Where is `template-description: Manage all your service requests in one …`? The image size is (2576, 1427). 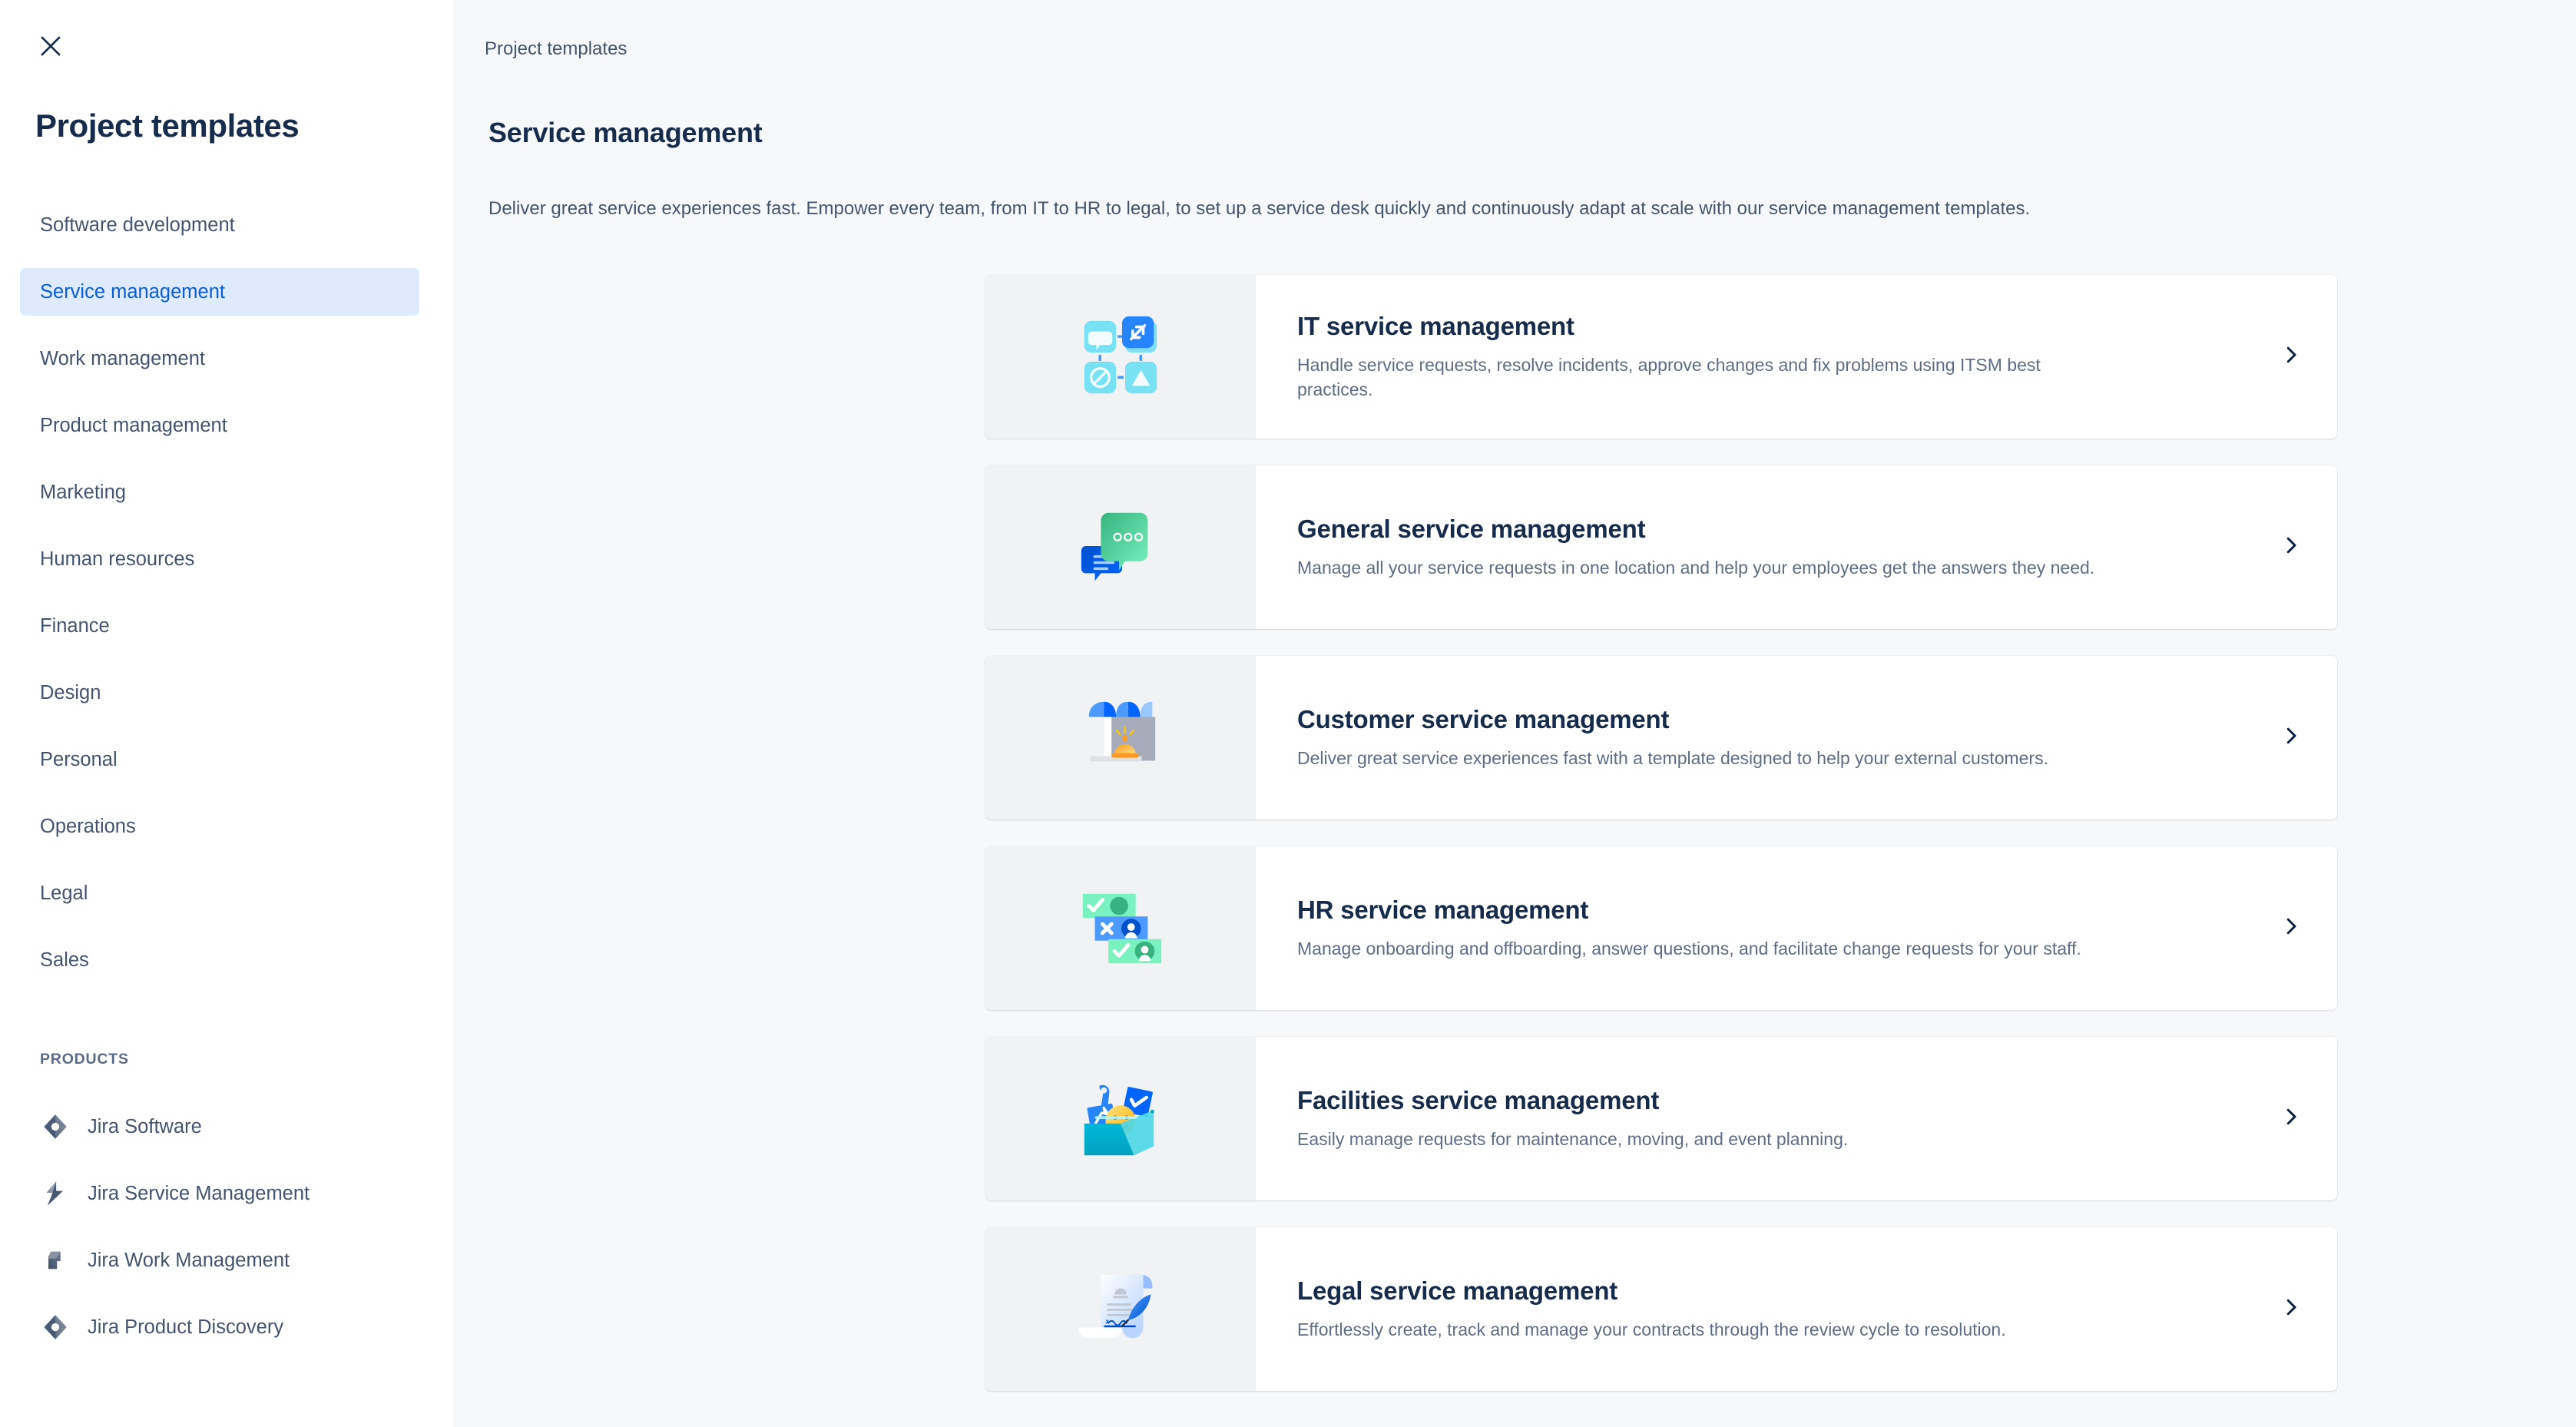 template-description: Manage all your service requests in one … is located at coordinates (1696, 567).